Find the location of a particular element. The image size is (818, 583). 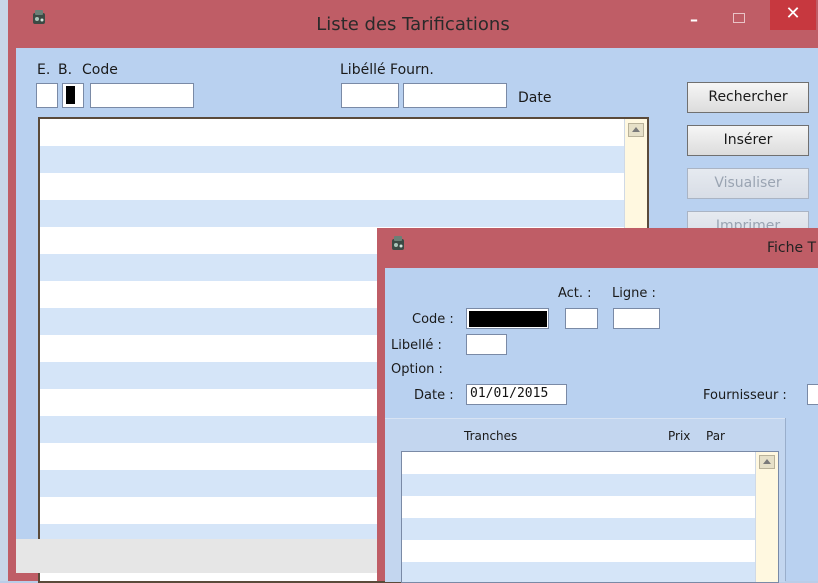

ligne-label: Ligne : is located at coordinates (634, 293).